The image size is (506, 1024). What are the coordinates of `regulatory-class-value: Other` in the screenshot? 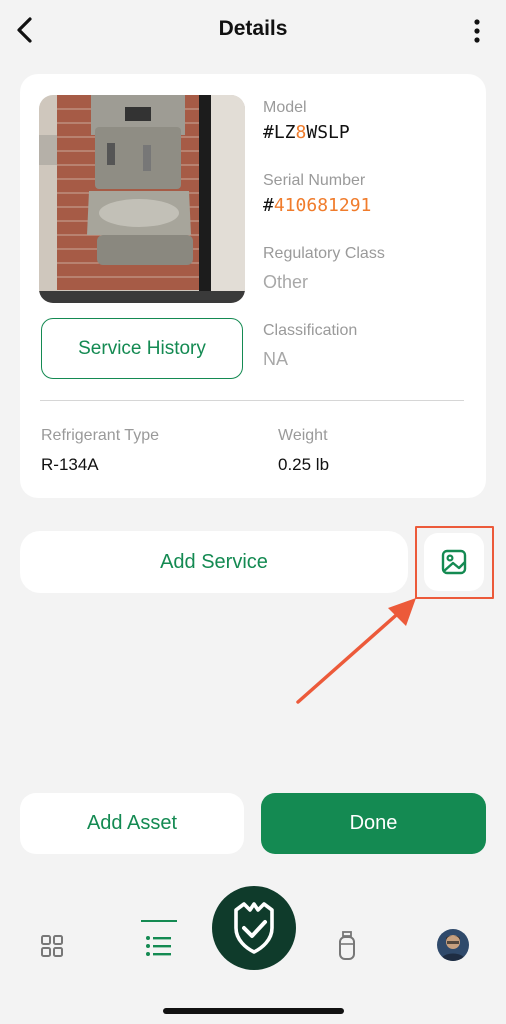 It's located at (286, 282).